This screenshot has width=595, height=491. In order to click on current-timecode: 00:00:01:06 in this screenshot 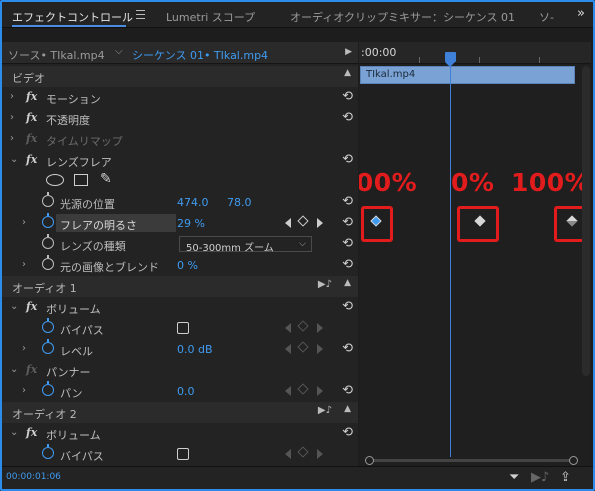, I will do `click(33, 477)`.